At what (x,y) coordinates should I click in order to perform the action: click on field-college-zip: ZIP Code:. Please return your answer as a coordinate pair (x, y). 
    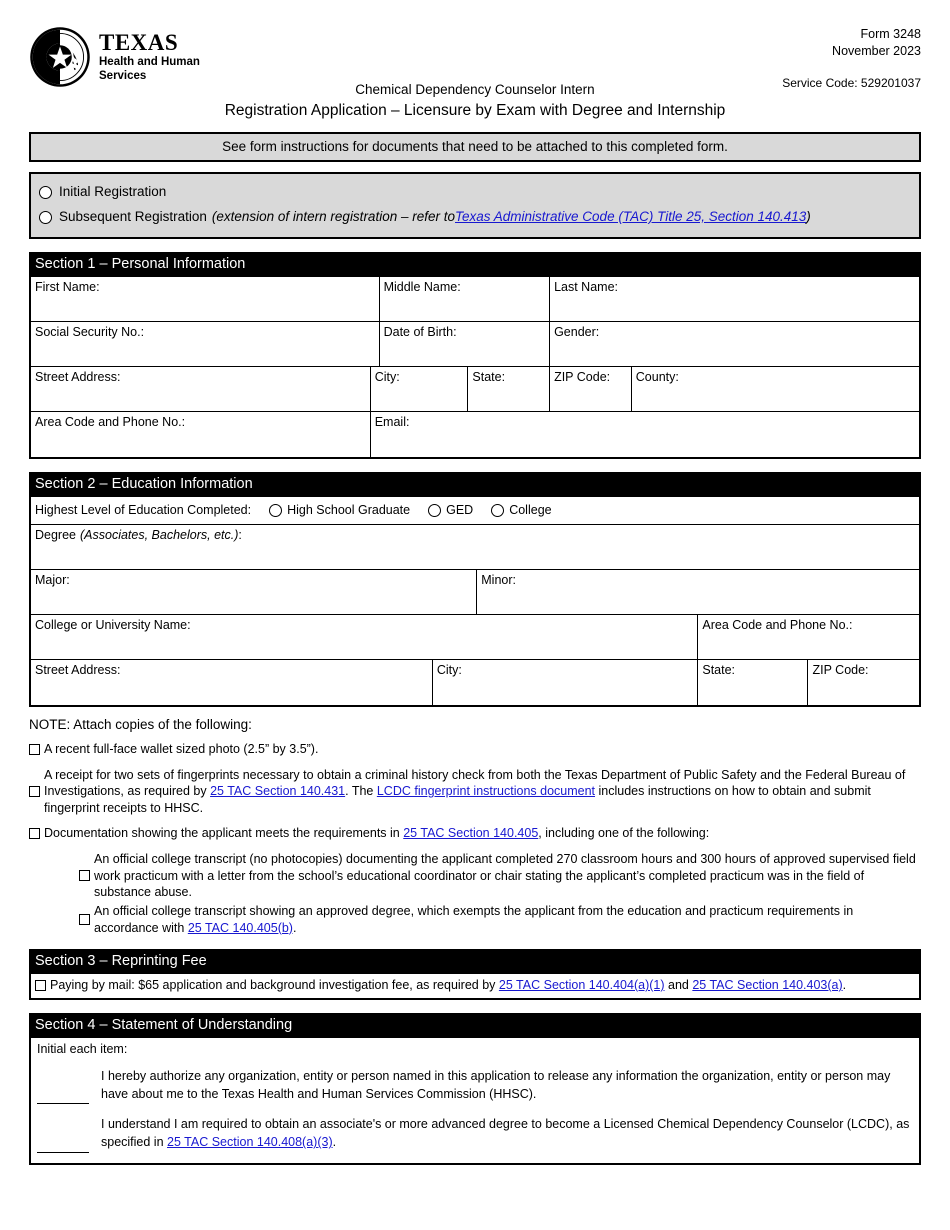
    Looking at the image, I should click on (863, 682).